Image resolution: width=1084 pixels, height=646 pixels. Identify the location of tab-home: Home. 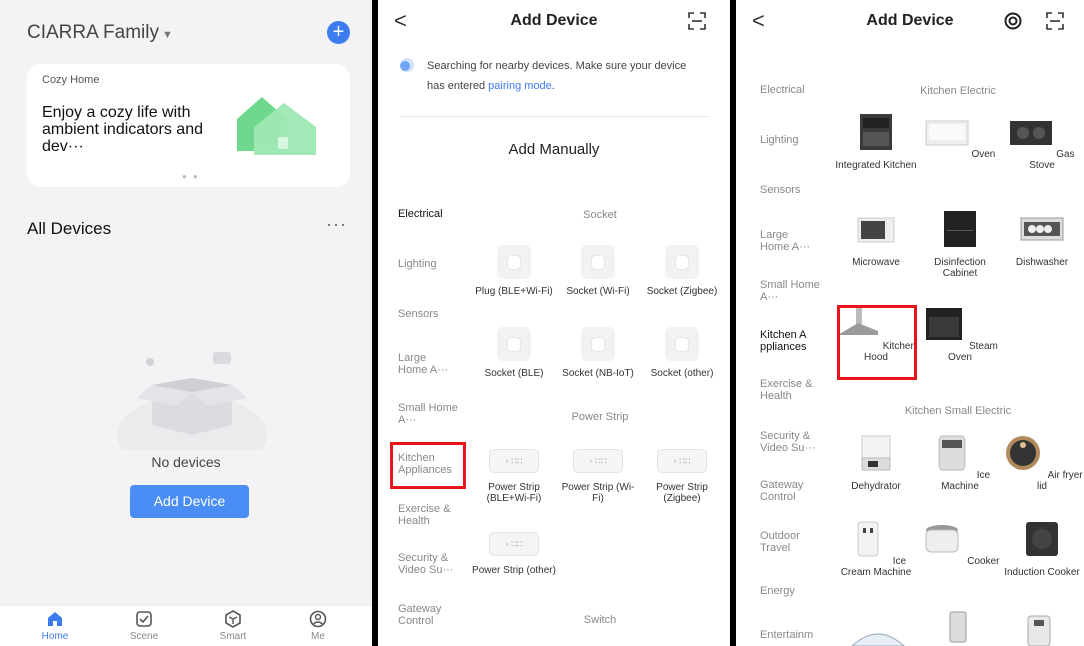
(55, 626).